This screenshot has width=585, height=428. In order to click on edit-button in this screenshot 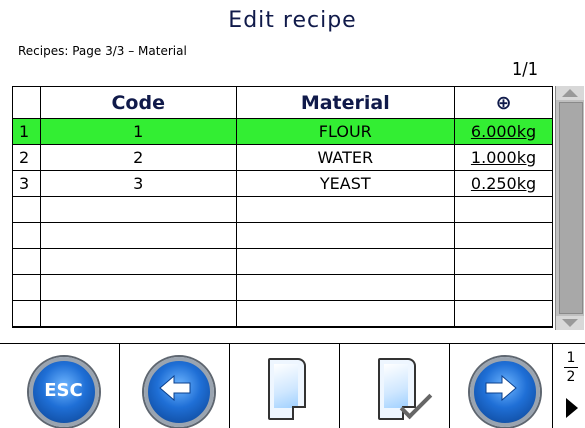, I will do `click(395, 386)`.